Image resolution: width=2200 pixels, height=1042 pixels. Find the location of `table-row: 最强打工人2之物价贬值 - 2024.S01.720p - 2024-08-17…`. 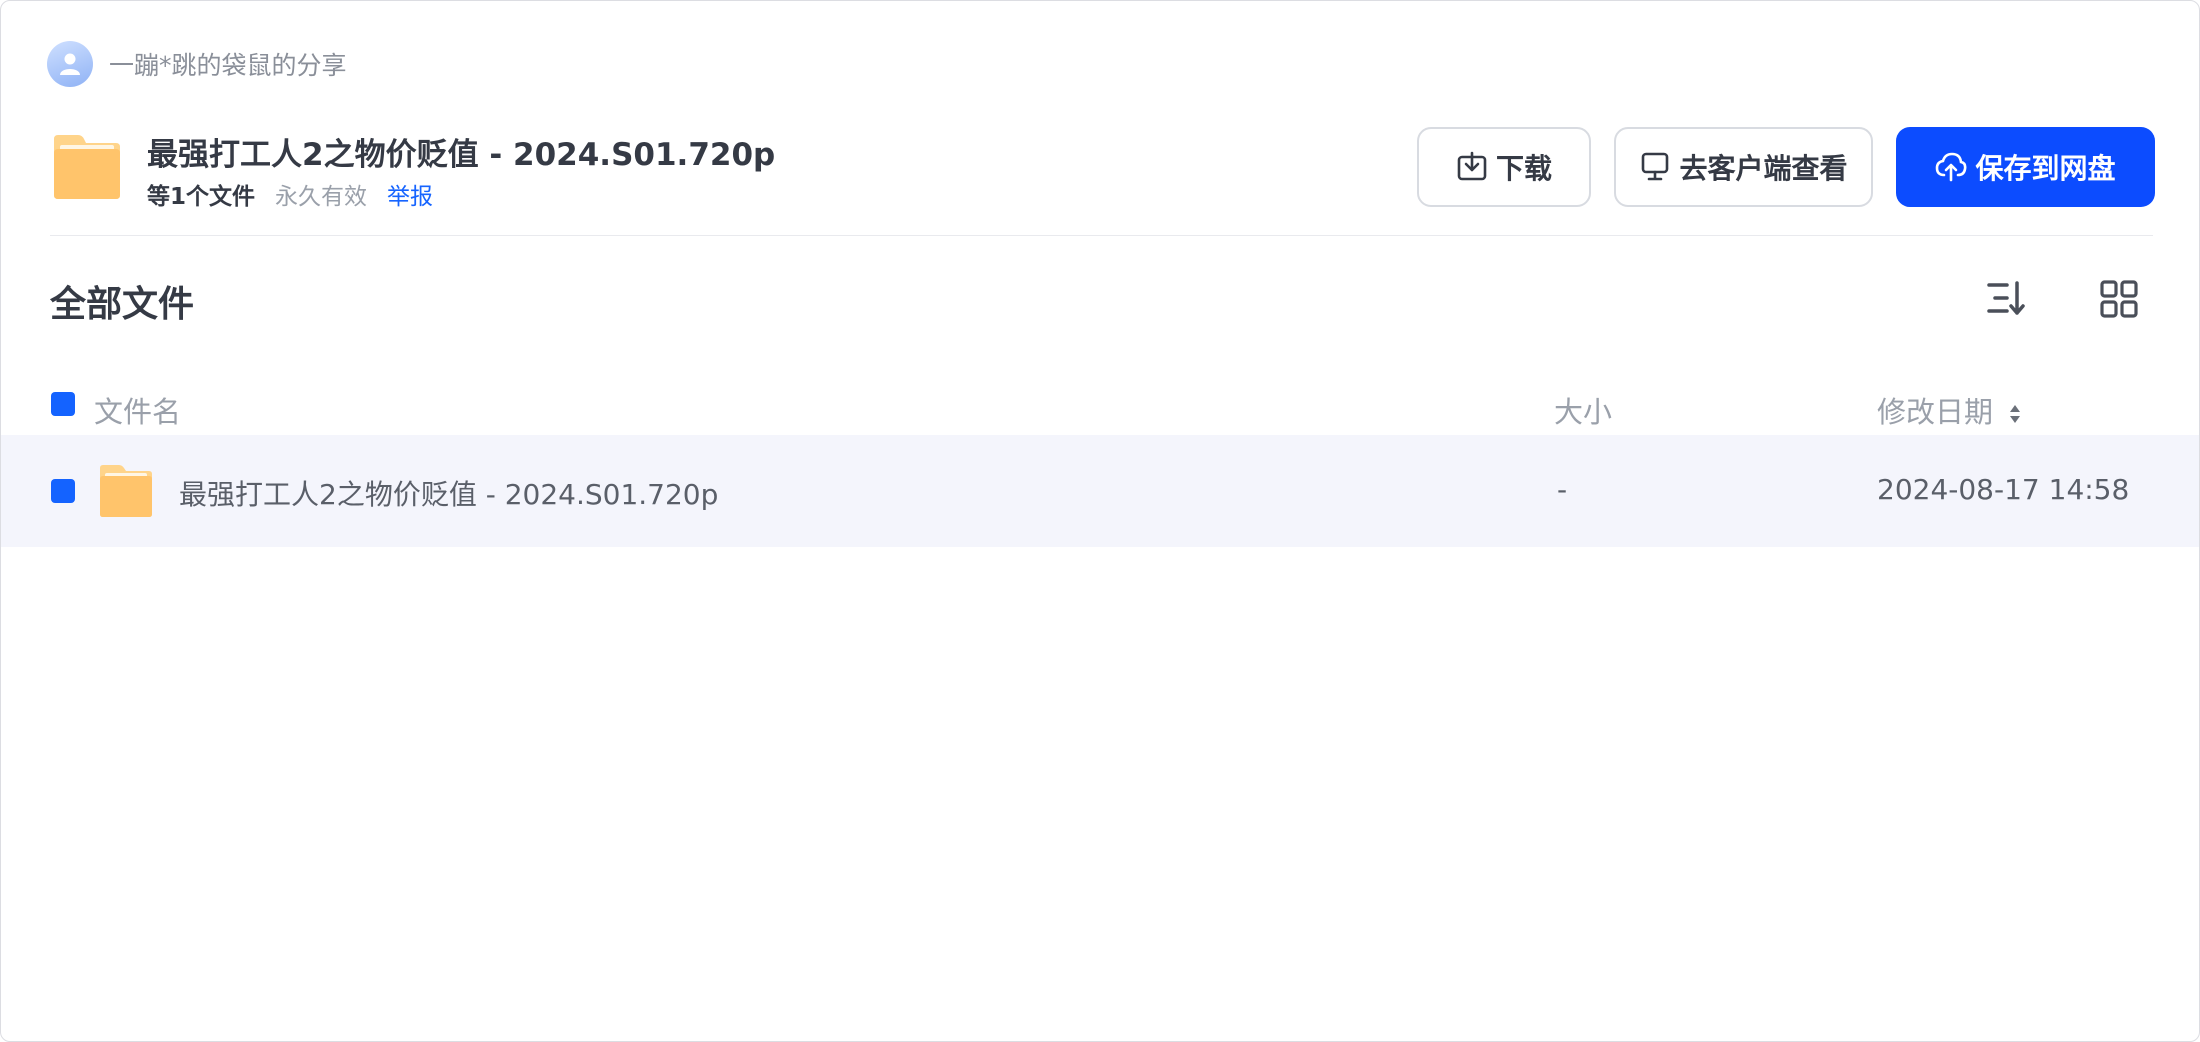

table-row: 最强打工人2之物价贬值 - 2024.S01.720p - 2024-08-17… is located at coordinates (1100, 491).